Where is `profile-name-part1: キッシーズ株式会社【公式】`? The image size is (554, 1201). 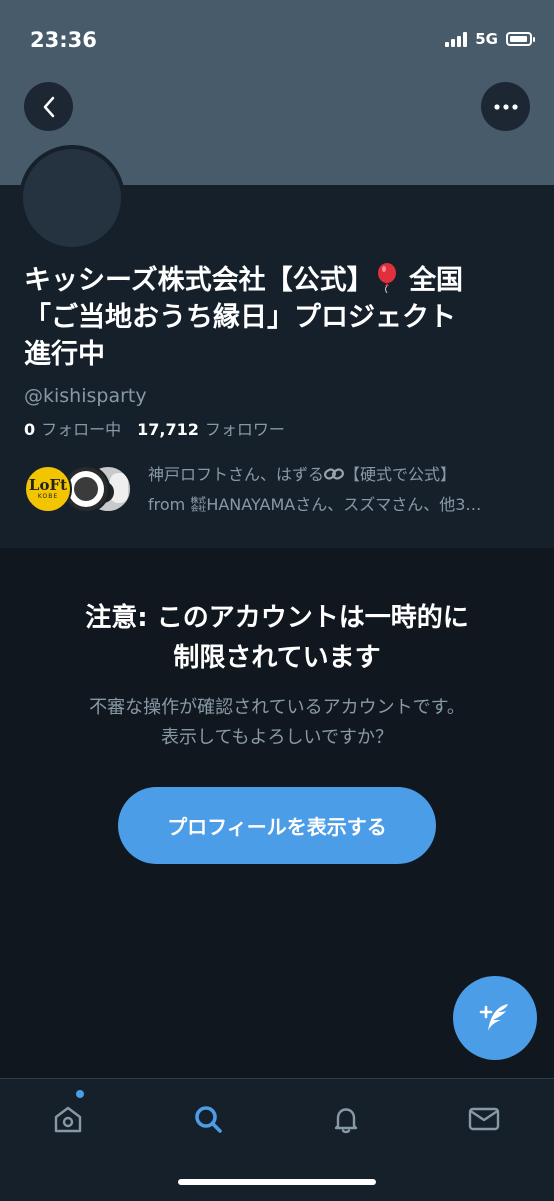 profile-name-part1: キッシーズ株式会社【公式】 is located at coordinates (199, 280).